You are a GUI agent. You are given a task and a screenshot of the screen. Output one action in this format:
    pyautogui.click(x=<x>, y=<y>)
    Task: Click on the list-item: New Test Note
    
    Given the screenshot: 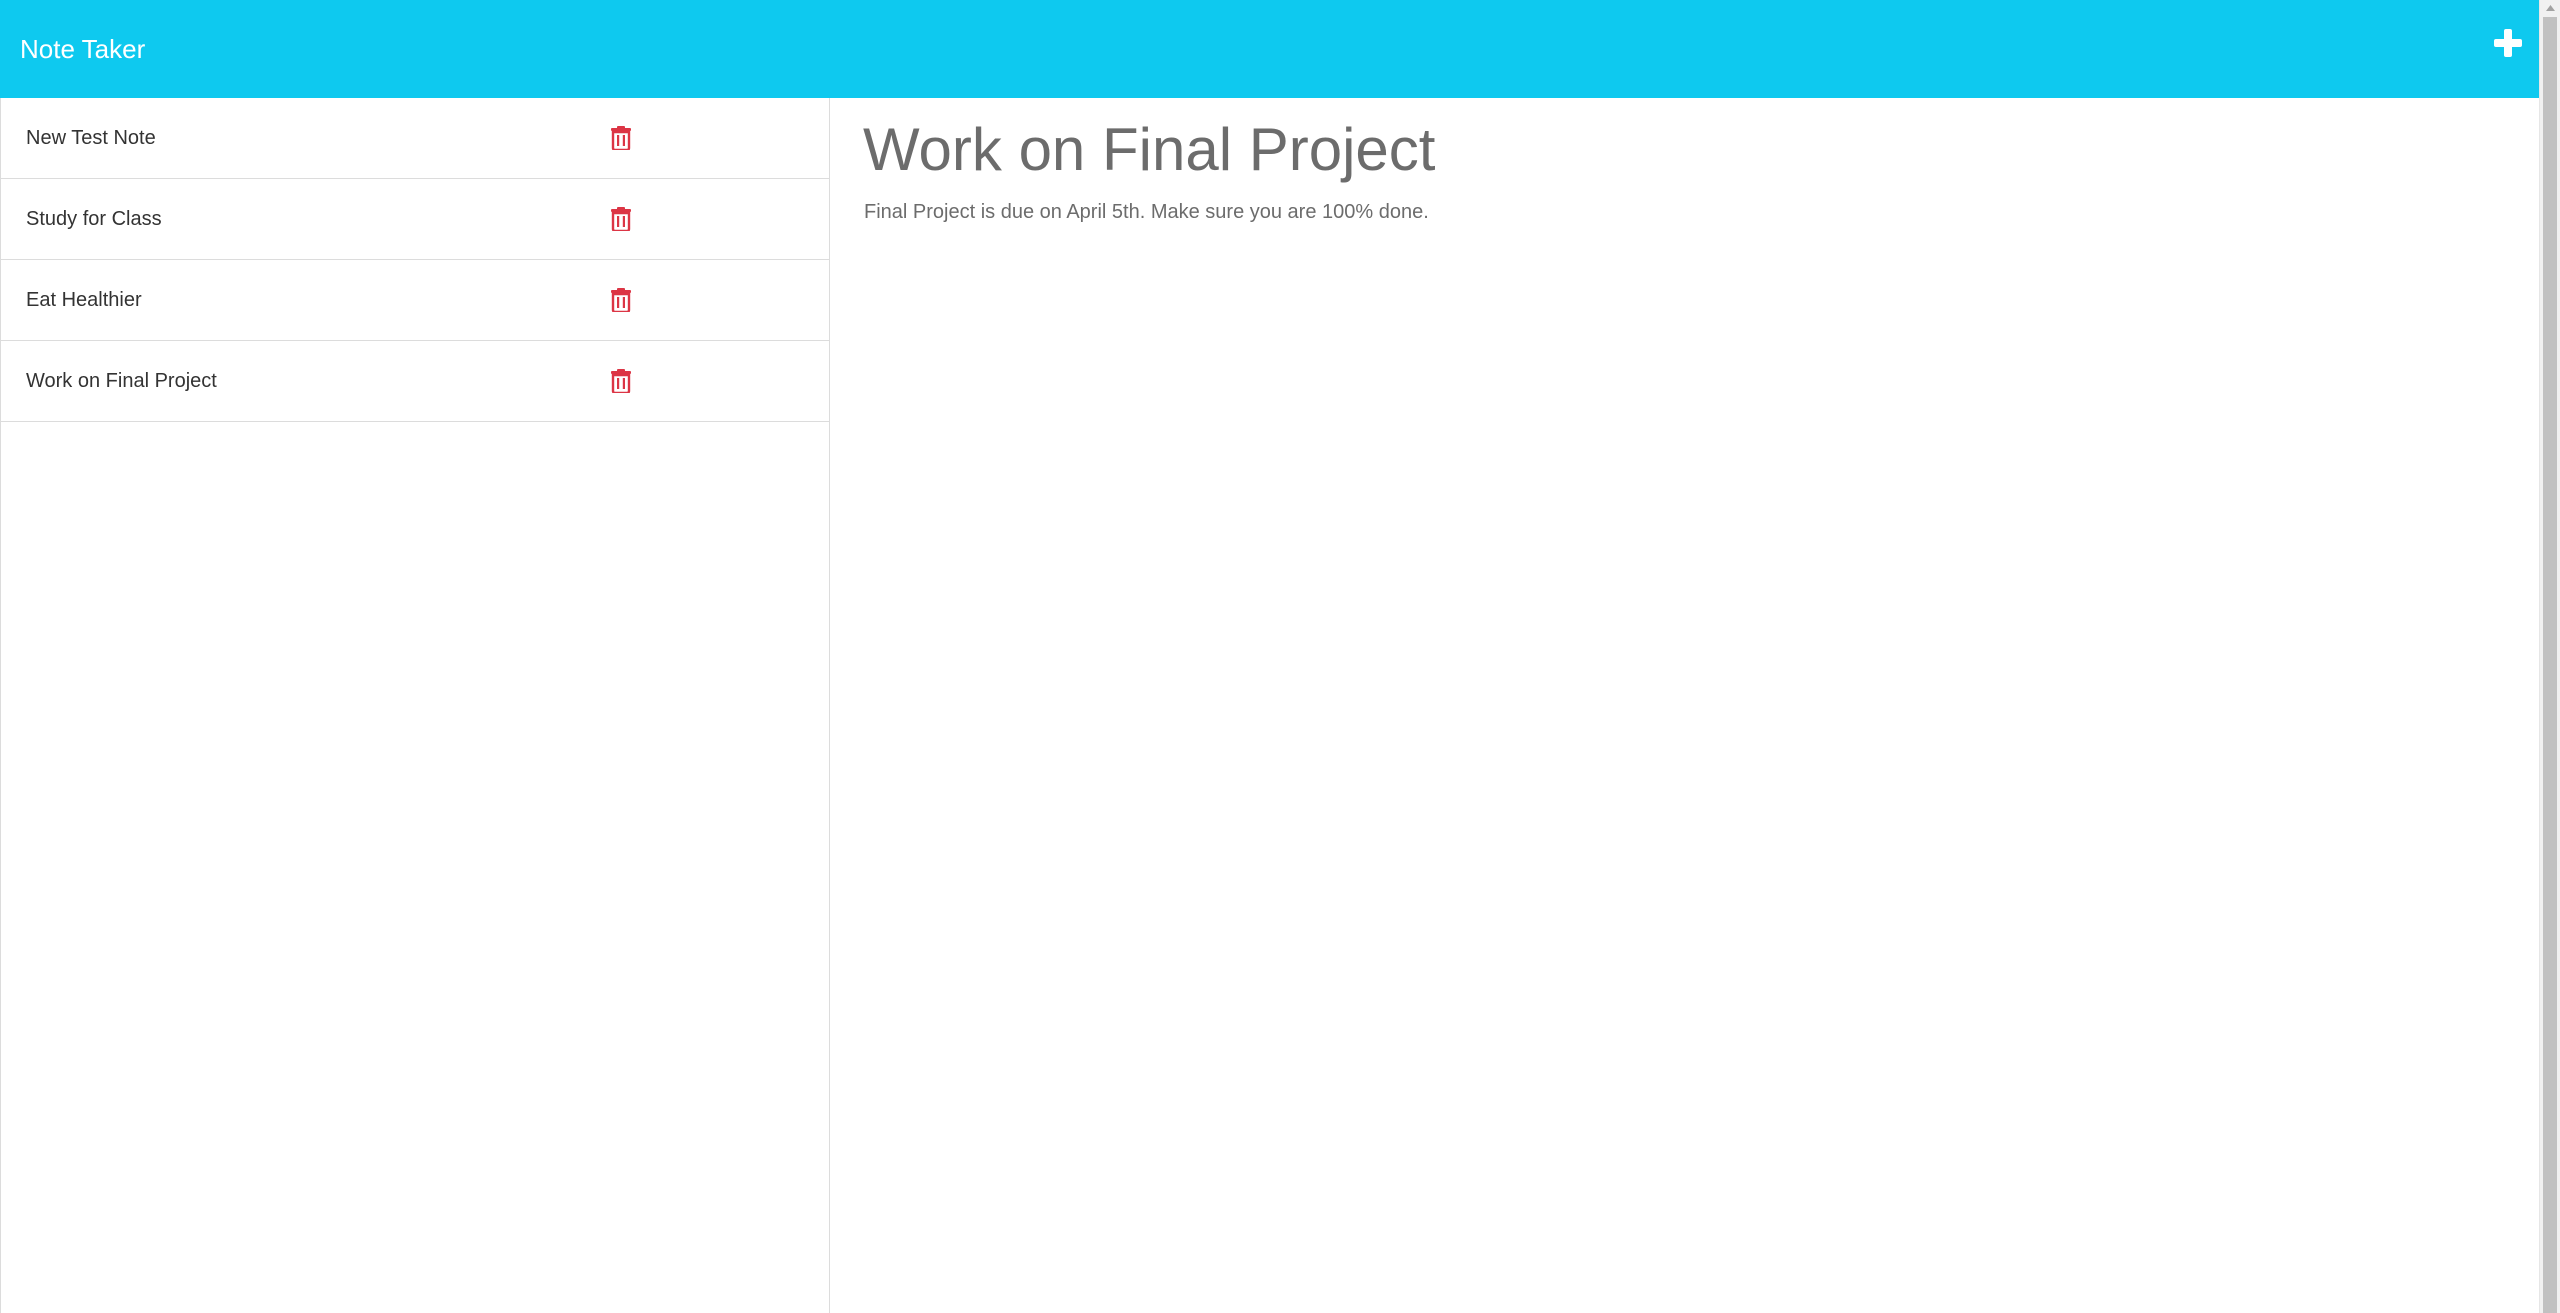 What is the action you would take?
    pyautogui.click(x=415, y=138)
    